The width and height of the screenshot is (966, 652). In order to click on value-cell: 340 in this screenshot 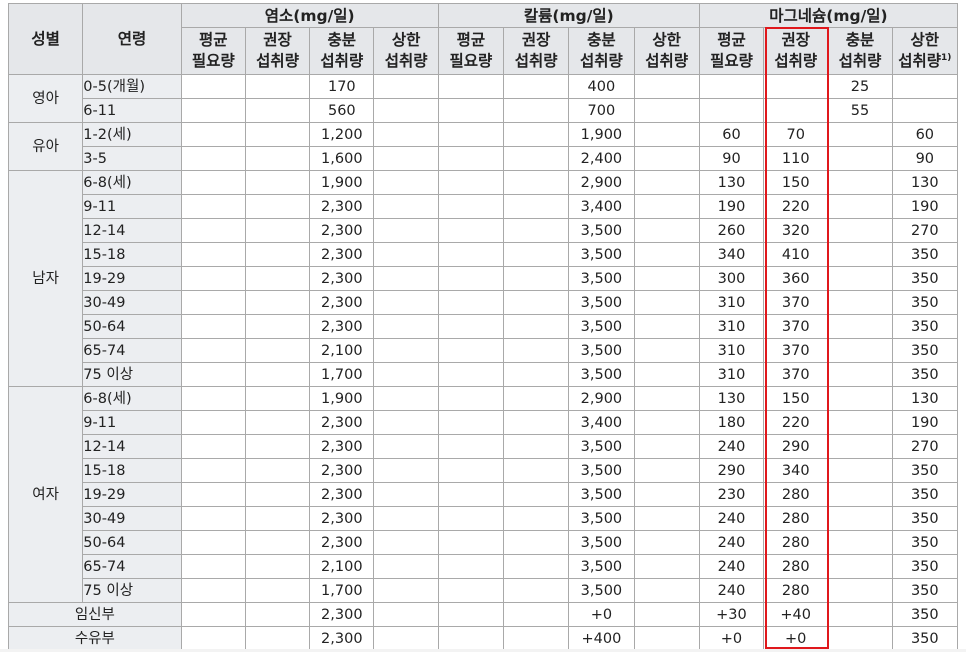, I will do `click(731, 254)`.